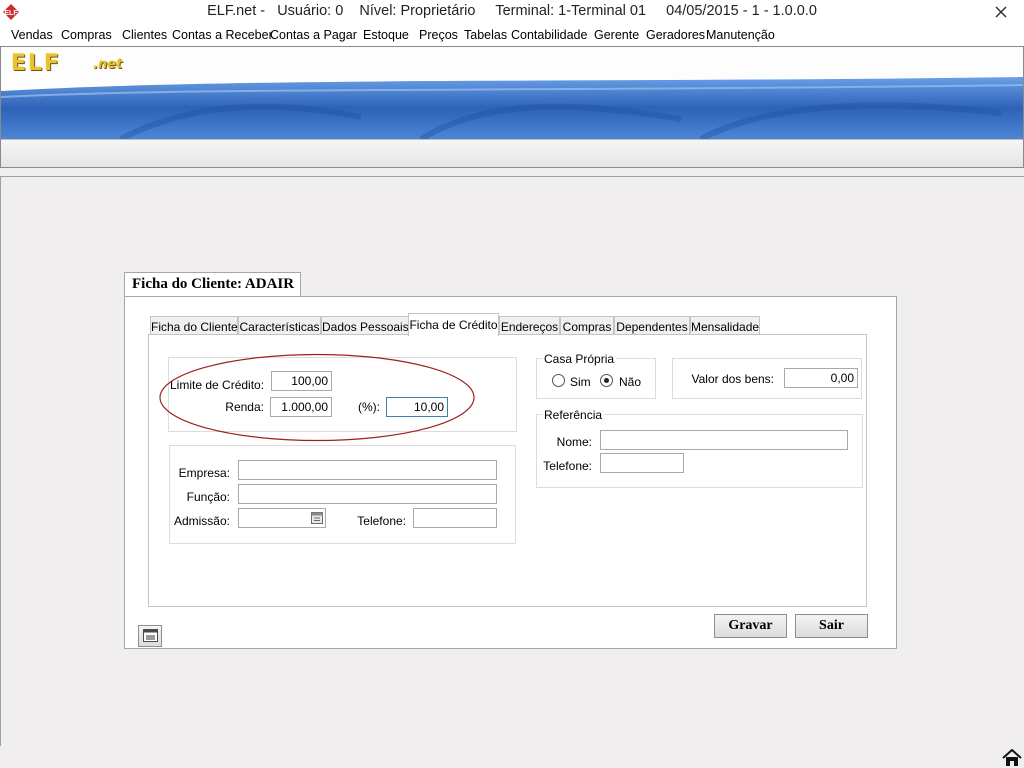 Image resolution: width=1024 pixels, height=768 pixels. What do you see at coordinates (630, 382) in the screenshot?
I see `radio-nao-label: Não` at bounding box center [630, 382].